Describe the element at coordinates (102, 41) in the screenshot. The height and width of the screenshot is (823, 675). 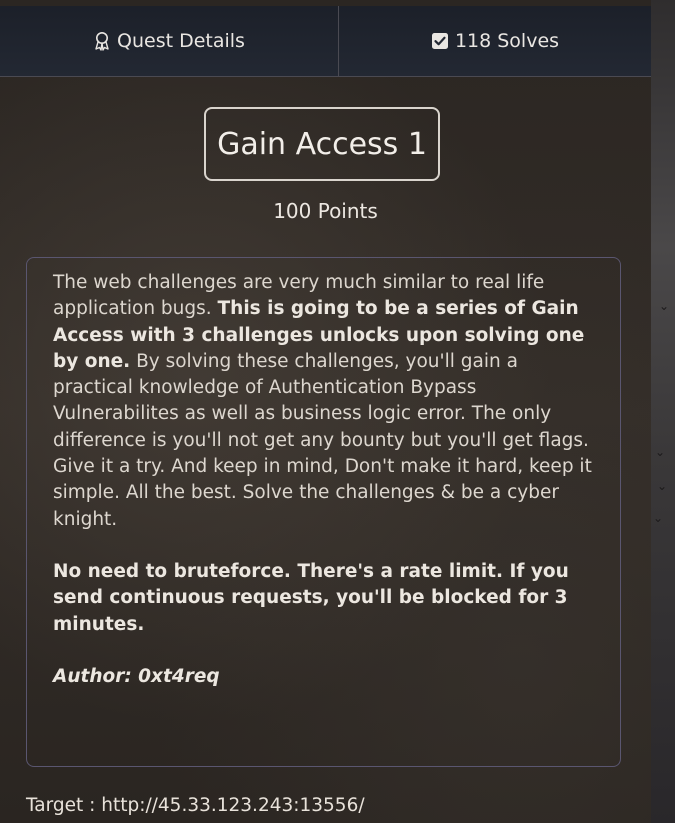
I see `medal-icon` at that location.